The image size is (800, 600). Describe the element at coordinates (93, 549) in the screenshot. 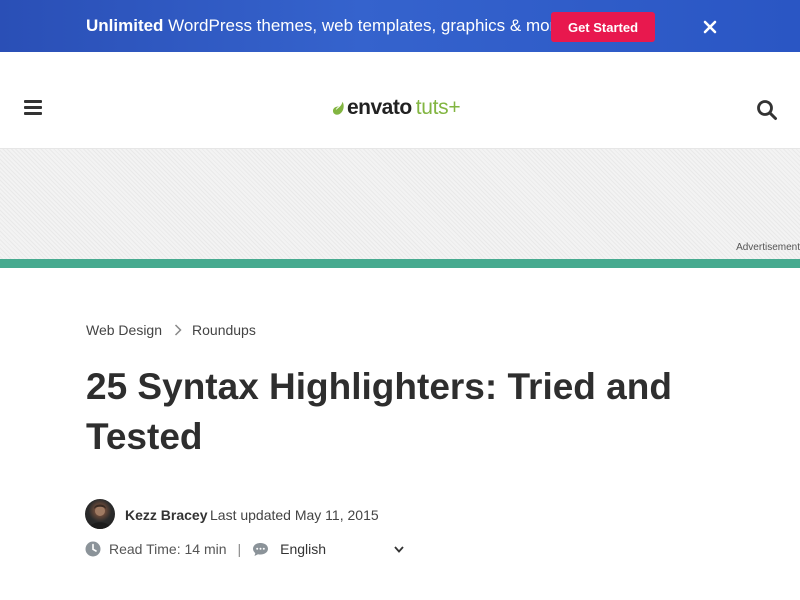

I see `clock-icon` at that location.